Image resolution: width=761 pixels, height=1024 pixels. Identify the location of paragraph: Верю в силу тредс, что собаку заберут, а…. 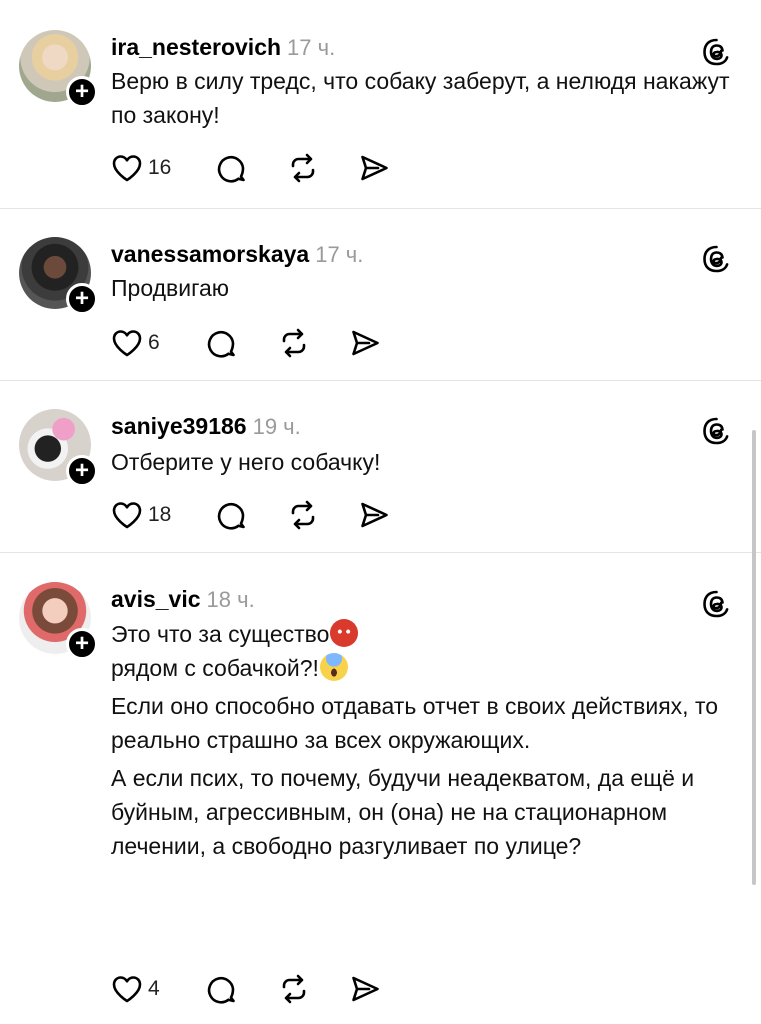
(420, 98).